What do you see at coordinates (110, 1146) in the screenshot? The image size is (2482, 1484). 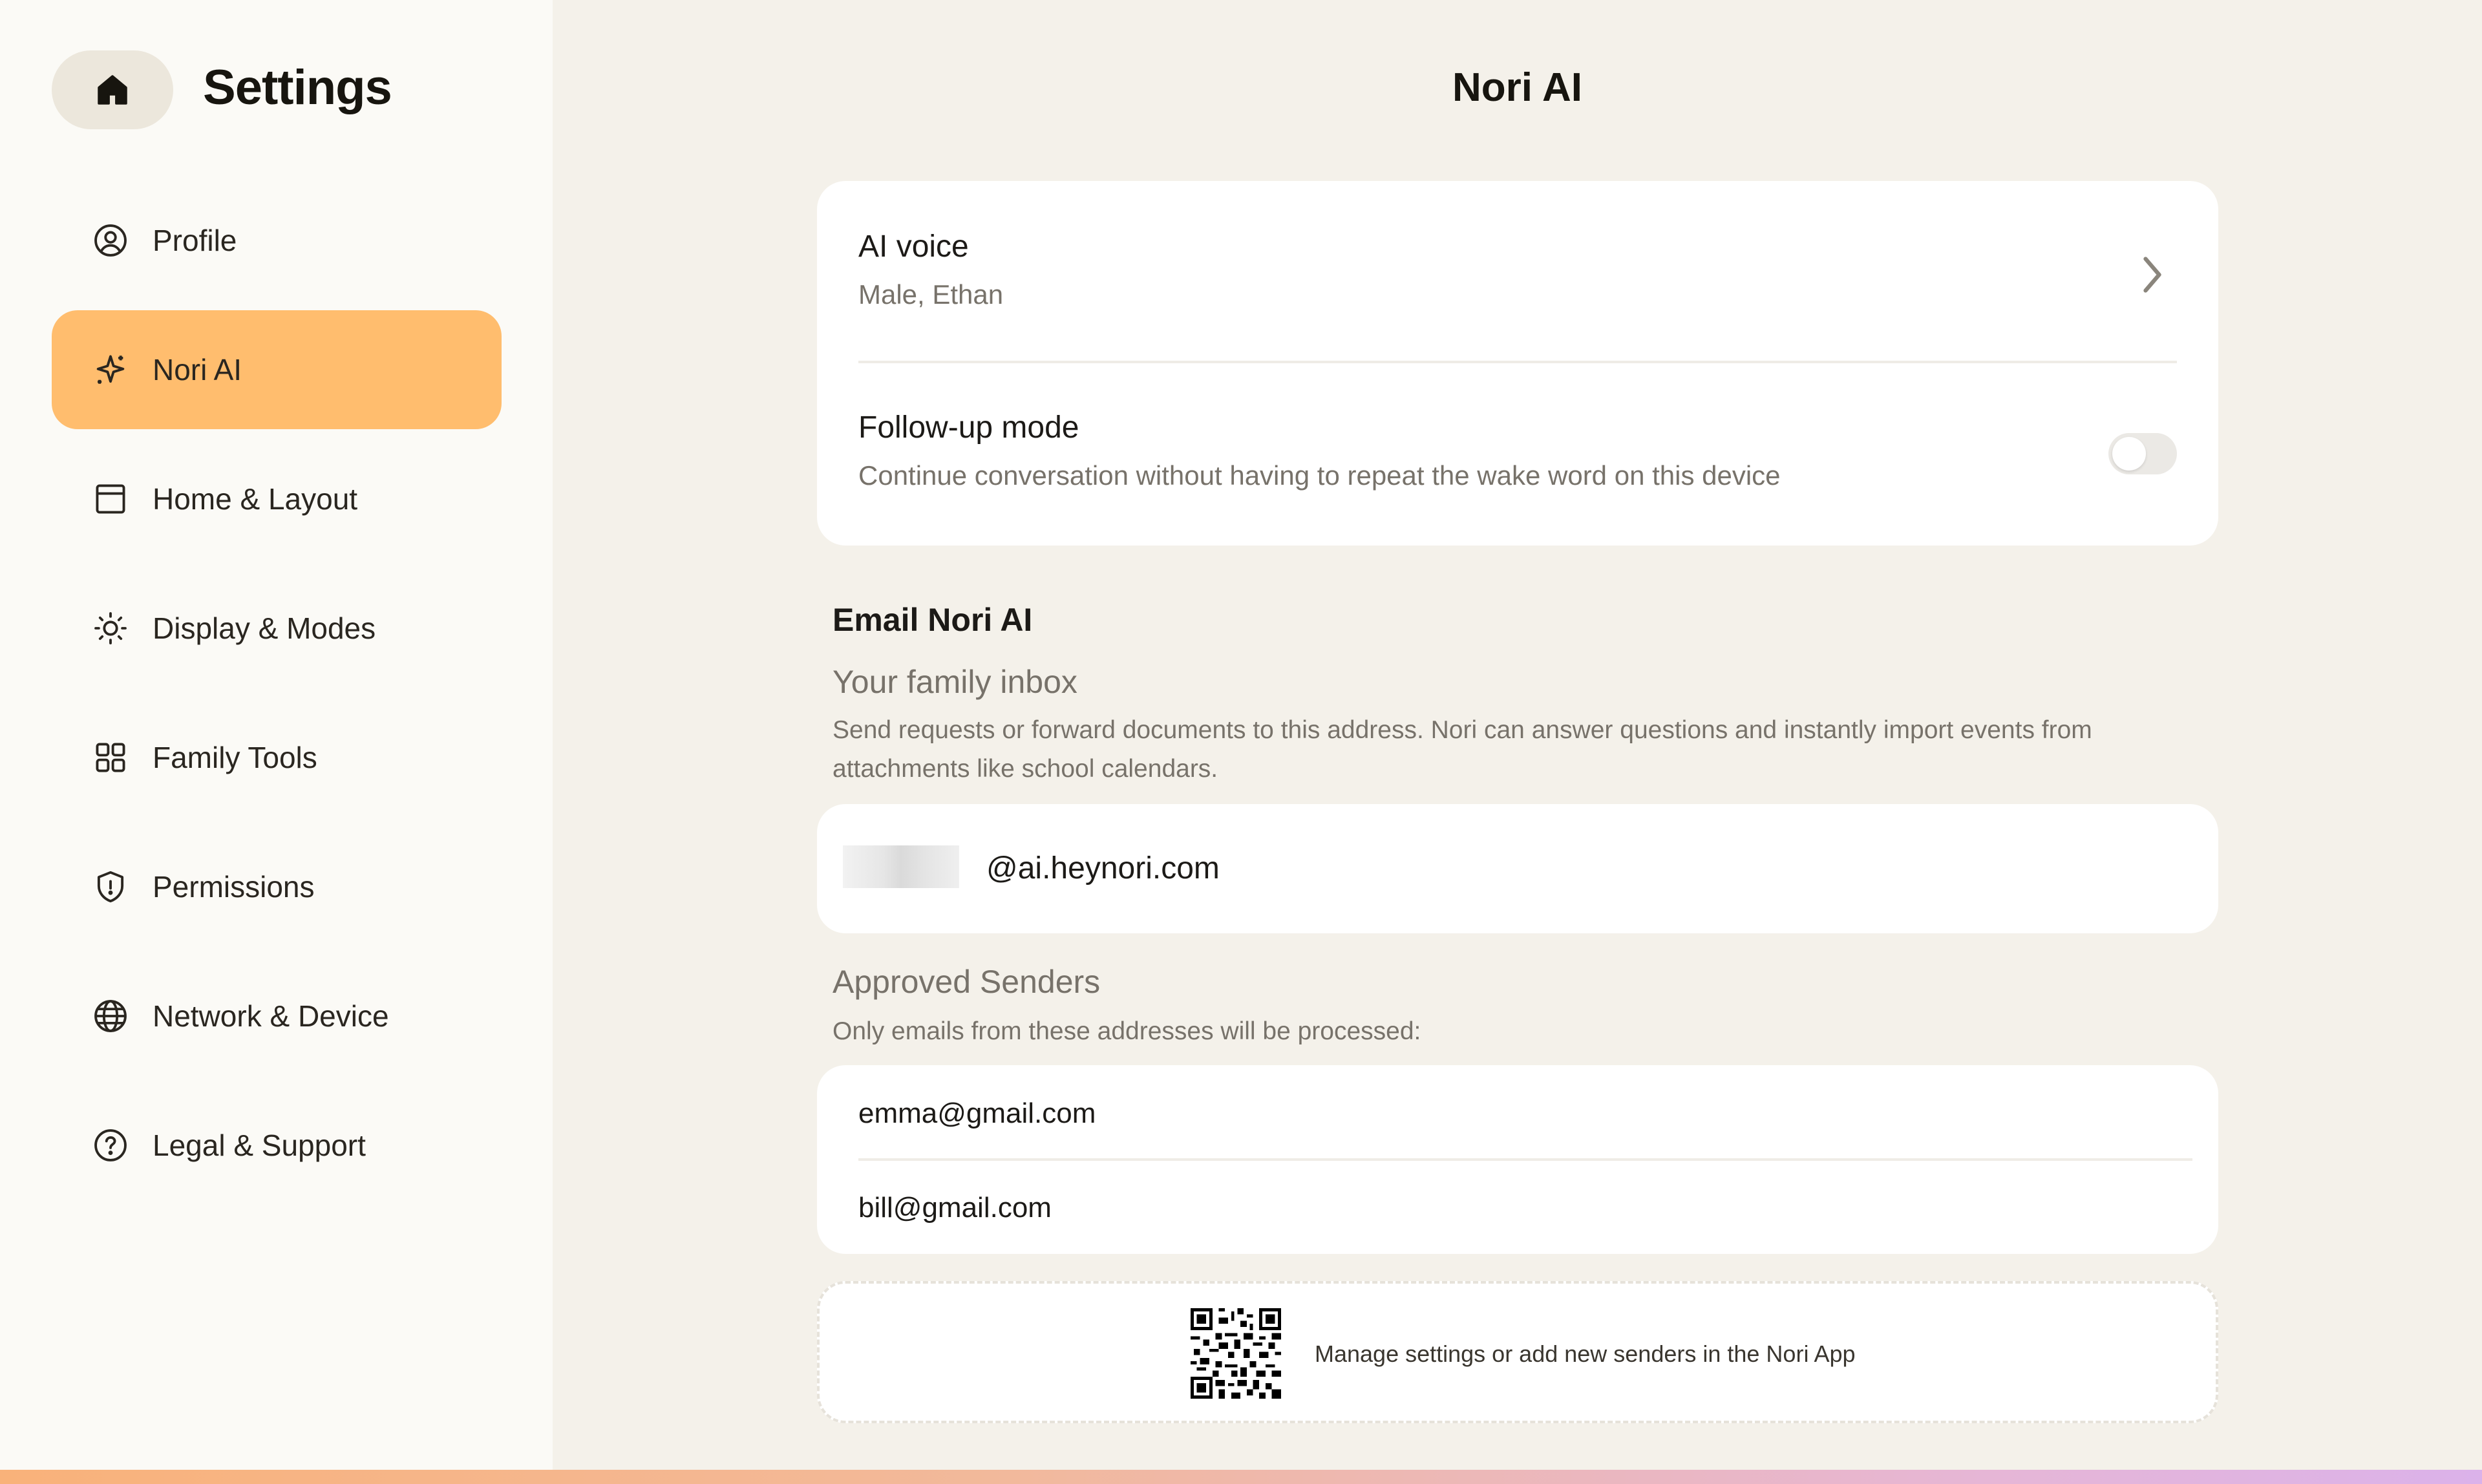 I see `help-circle-icon` at bounding box center [110, 1146].